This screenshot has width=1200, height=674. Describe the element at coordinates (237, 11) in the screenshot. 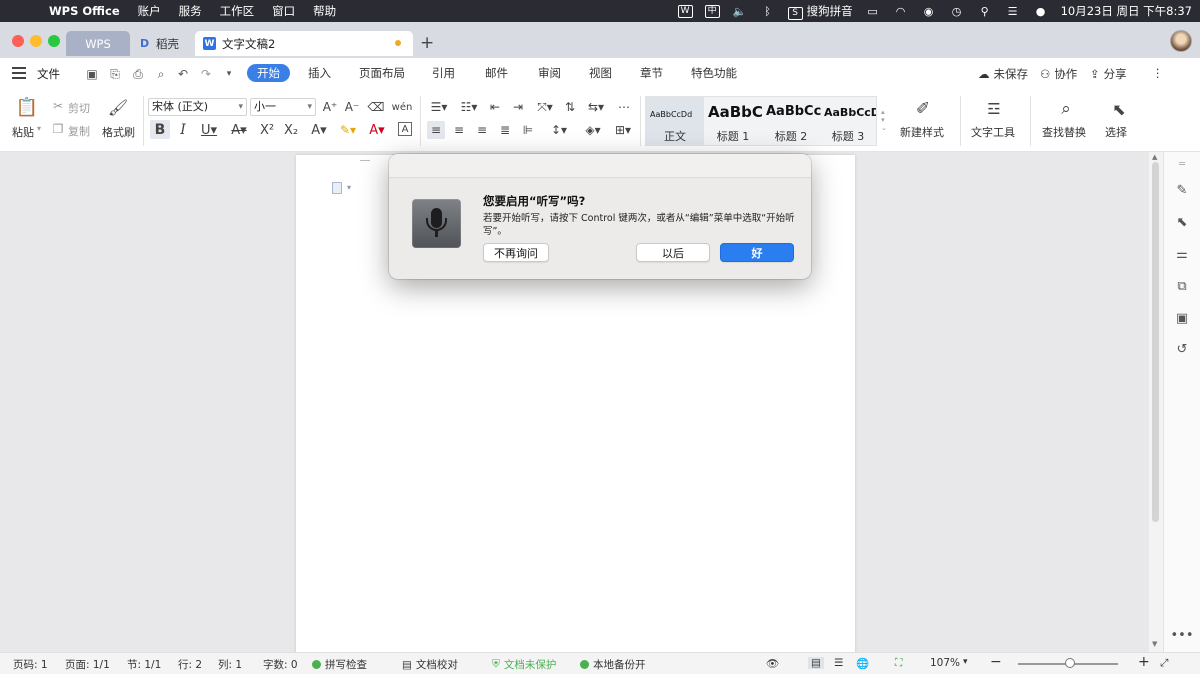

I see `menu-workspace: 工作区` at that location.